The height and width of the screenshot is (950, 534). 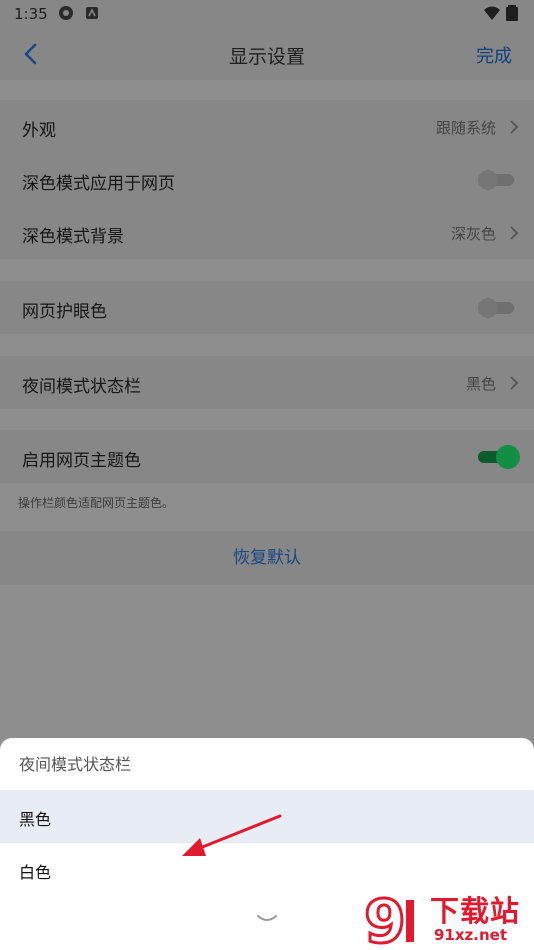 I want to click on eye-care-label: 网页护眼色, so click(x=64, y=312).